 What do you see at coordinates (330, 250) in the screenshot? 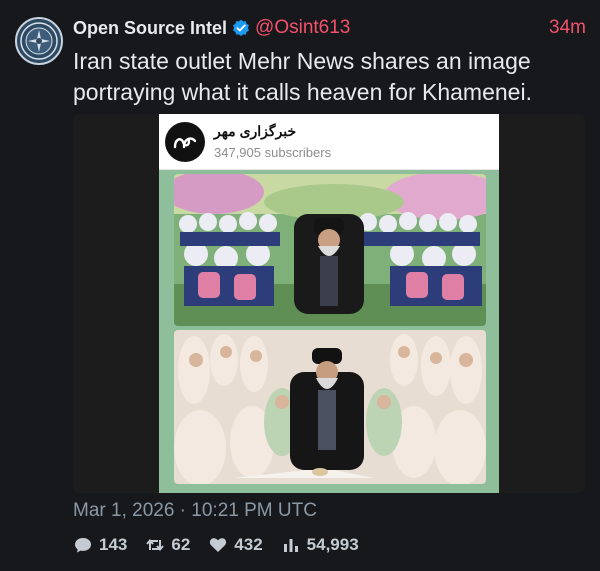
I see `post-photo-garden` at bounding box center [330, 250].